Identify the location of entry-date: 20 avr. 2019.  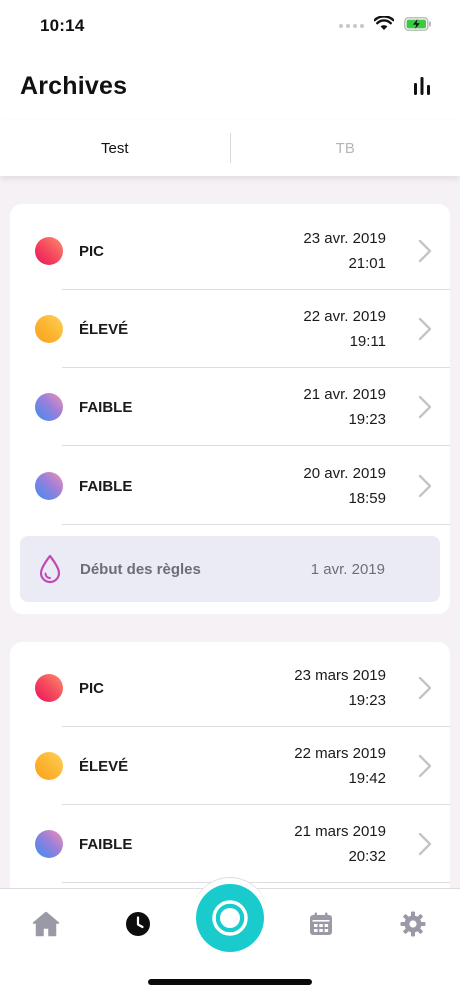
(344, 473).